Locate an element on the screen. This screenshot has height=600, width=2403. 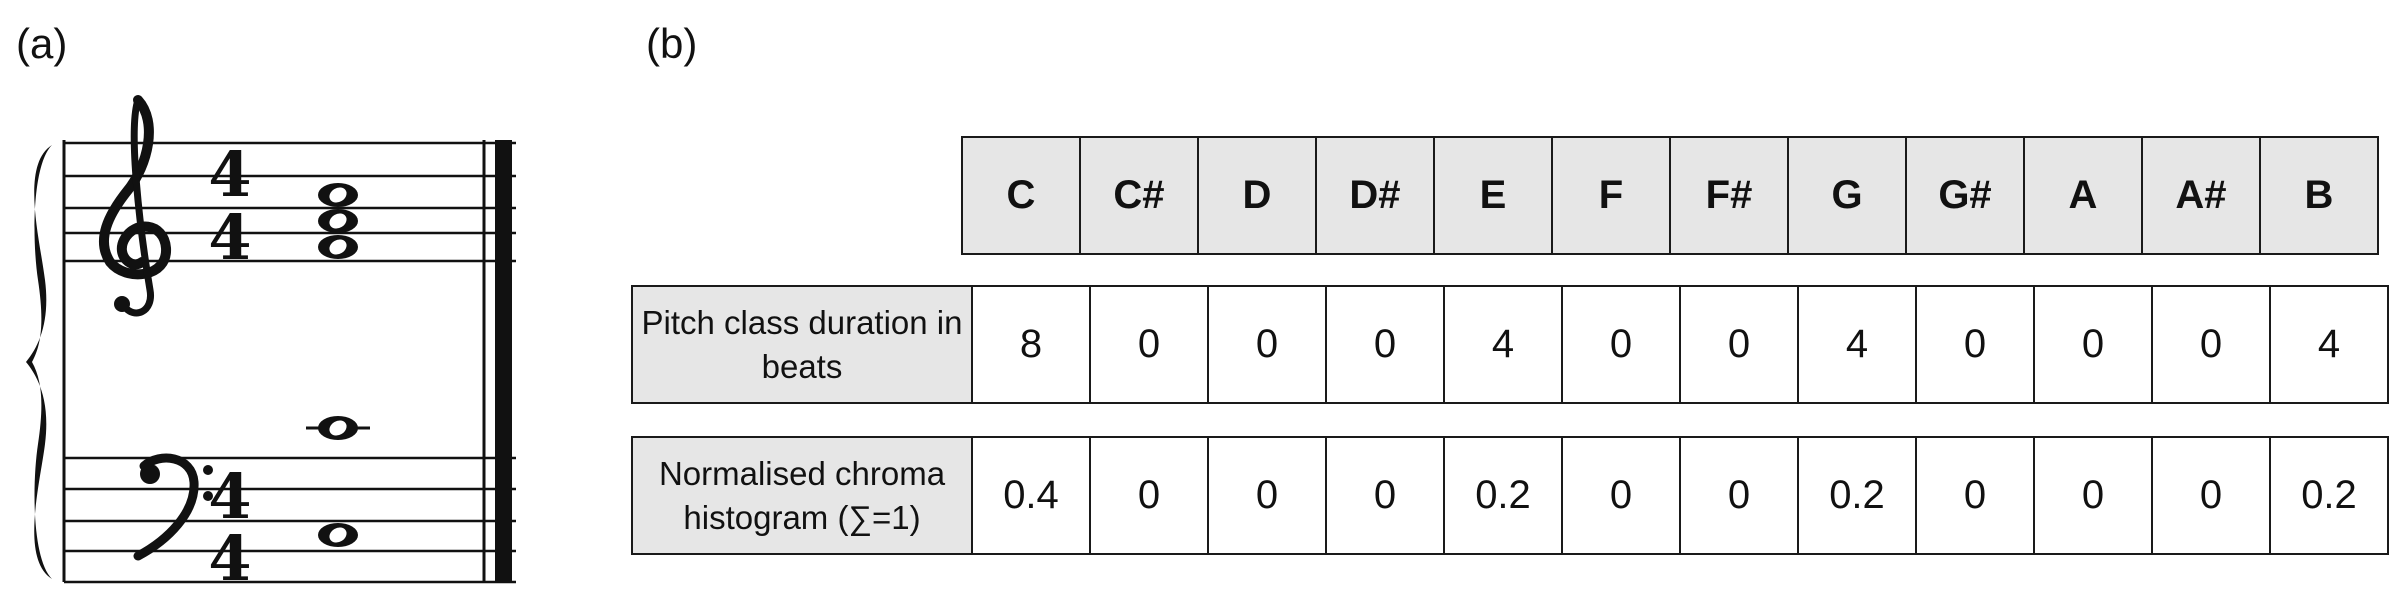
pitch-class-header-cell: C is located at coordinates (1021, 195).